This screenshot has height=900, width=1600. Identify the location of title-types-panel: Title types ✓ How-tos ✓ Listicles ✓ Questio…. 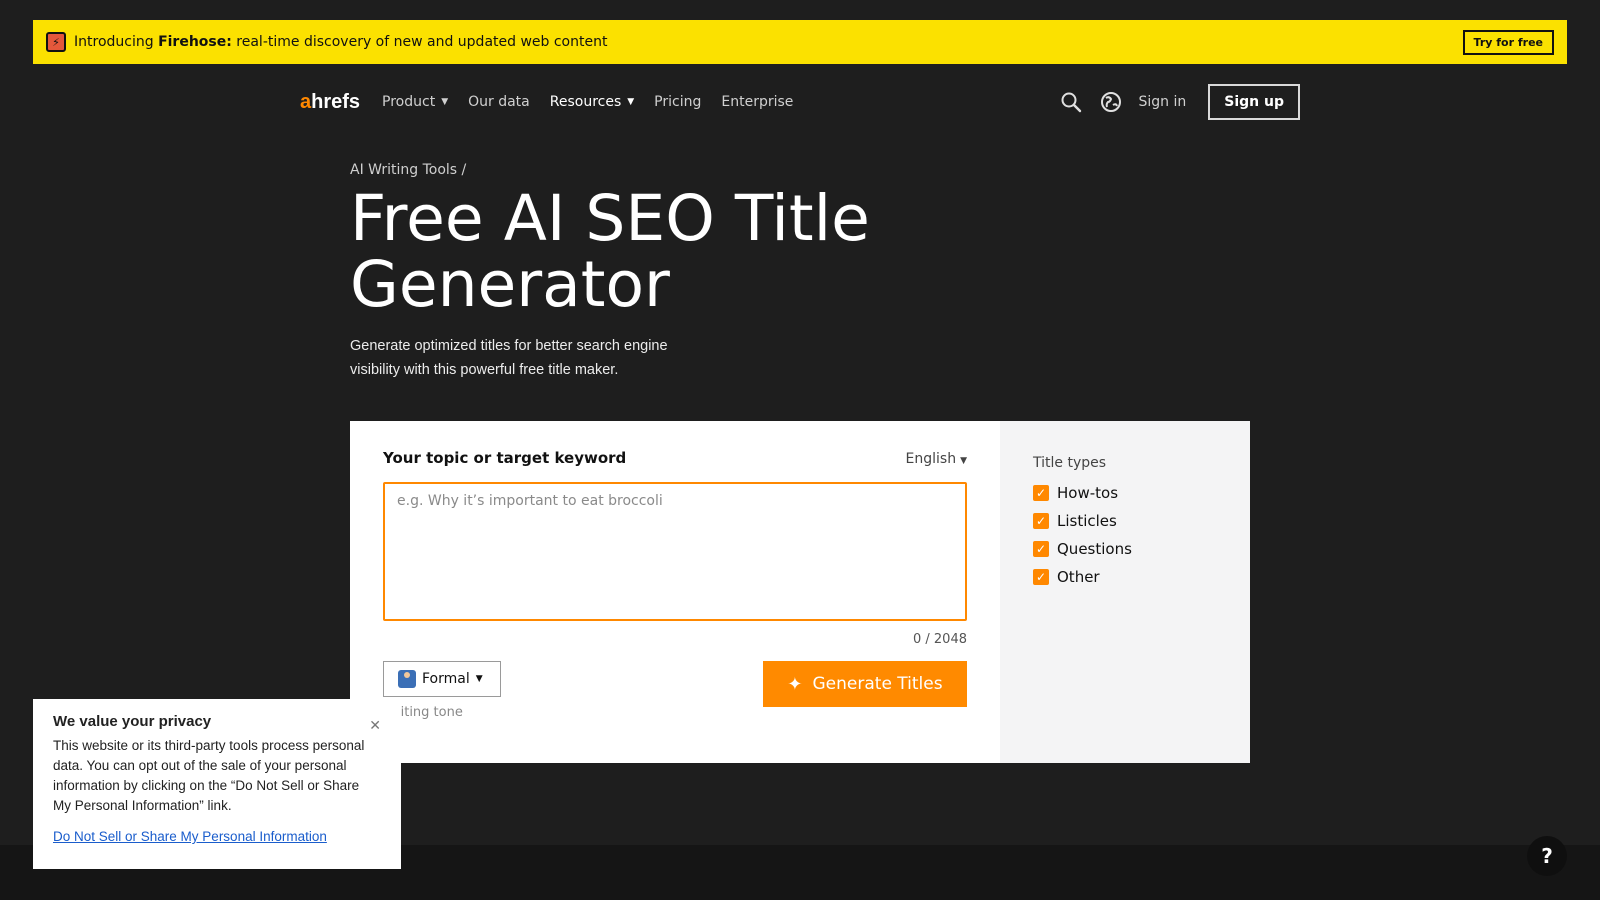
(1125, 592).